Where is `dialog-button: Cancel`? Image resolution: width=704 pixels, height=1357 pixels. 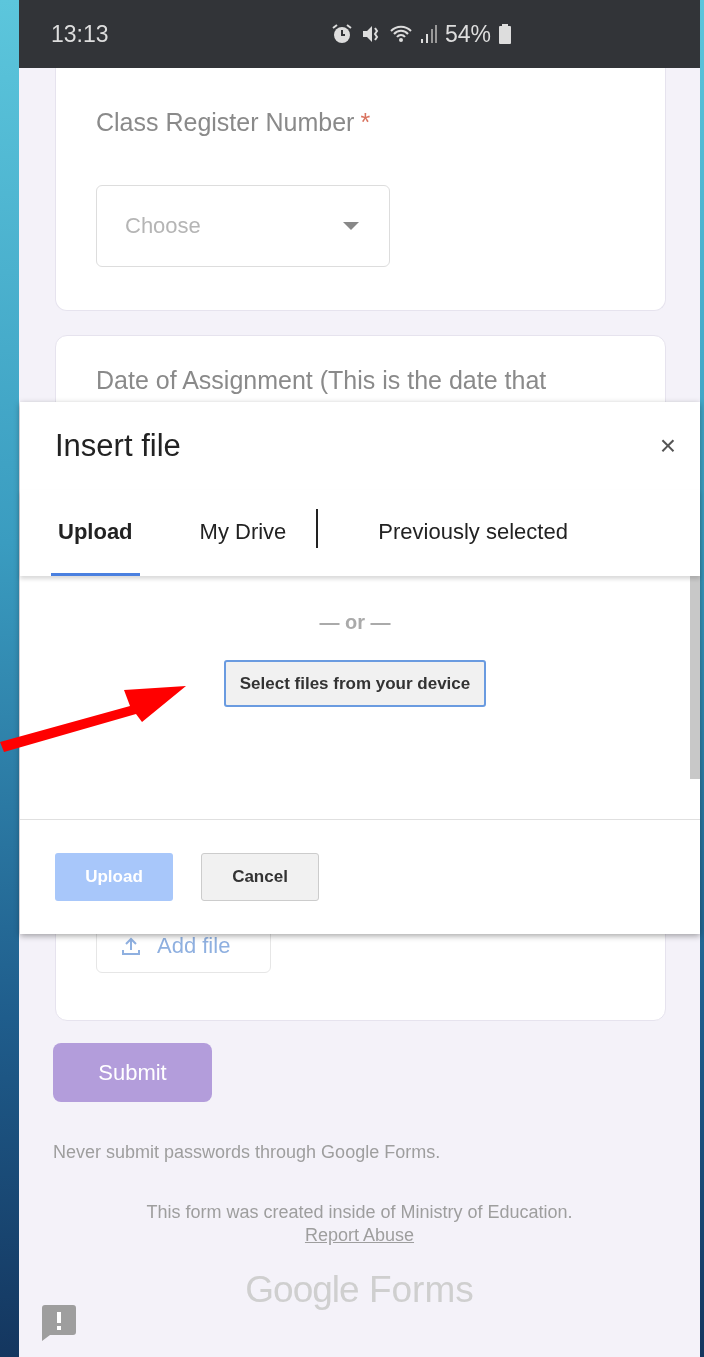
dialog-button: Cancel is located at coordinates (260, 877).